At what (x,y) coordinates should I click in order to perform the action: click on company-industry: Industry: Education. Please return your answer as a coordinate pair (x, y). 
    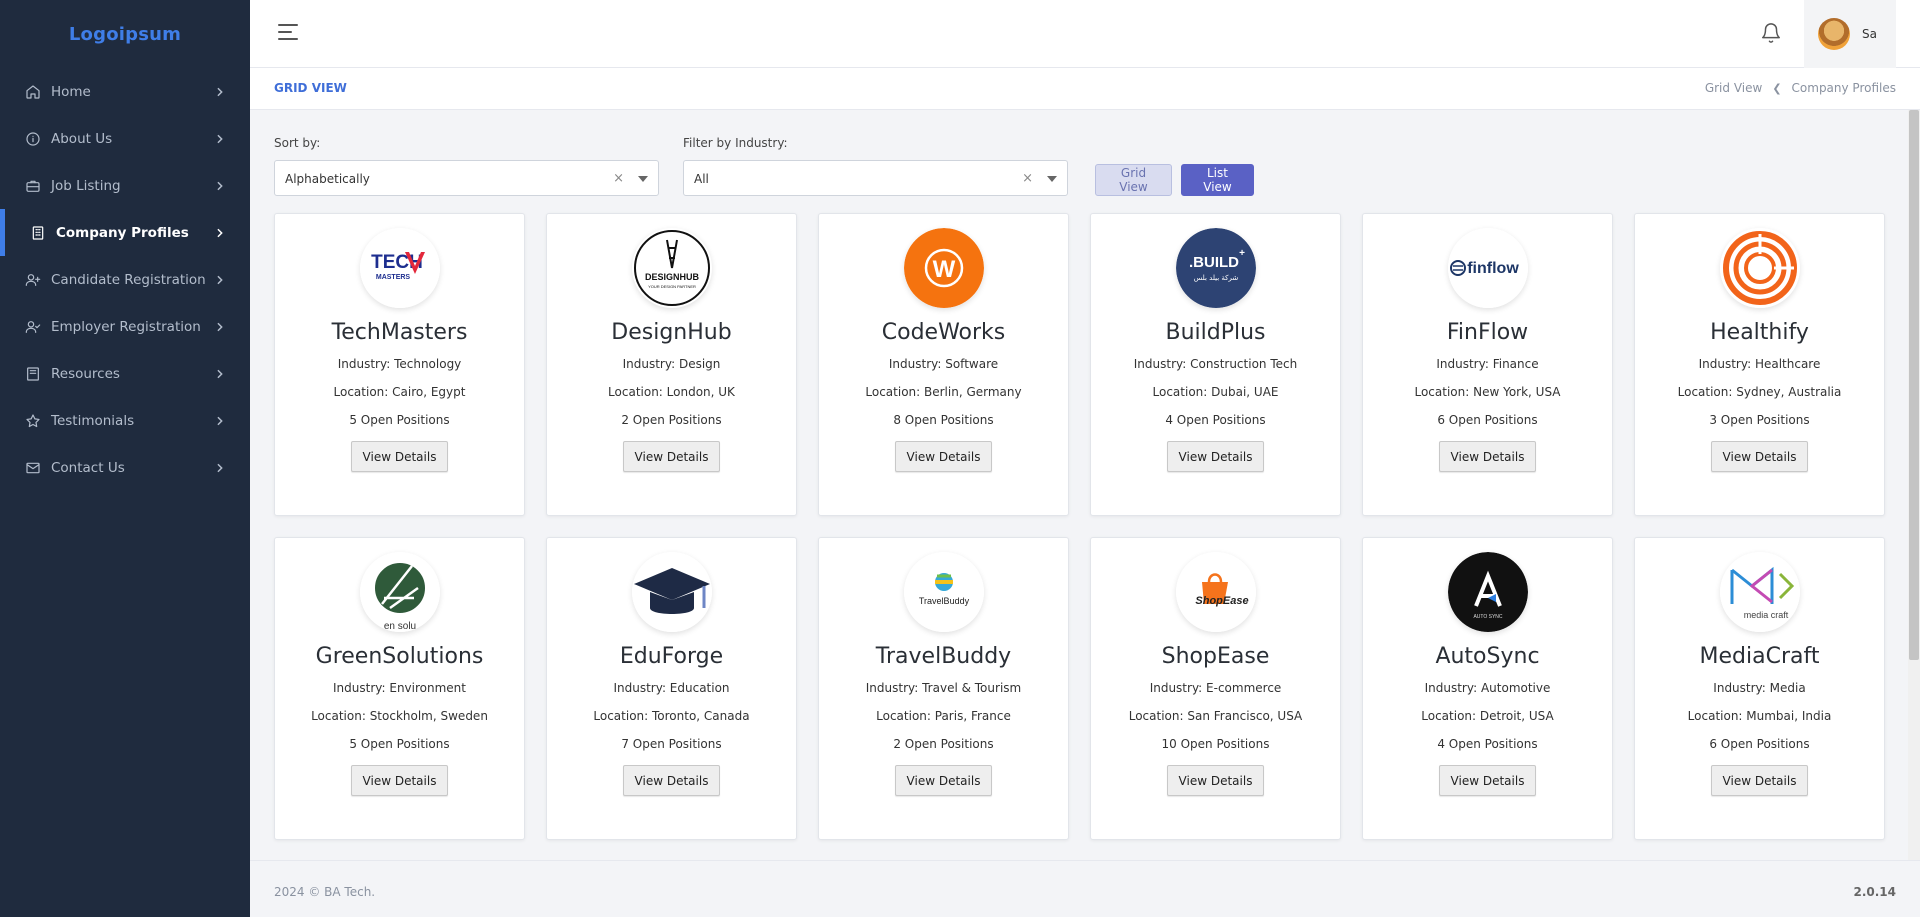
    Looking at the image, I should click on (671, 688).